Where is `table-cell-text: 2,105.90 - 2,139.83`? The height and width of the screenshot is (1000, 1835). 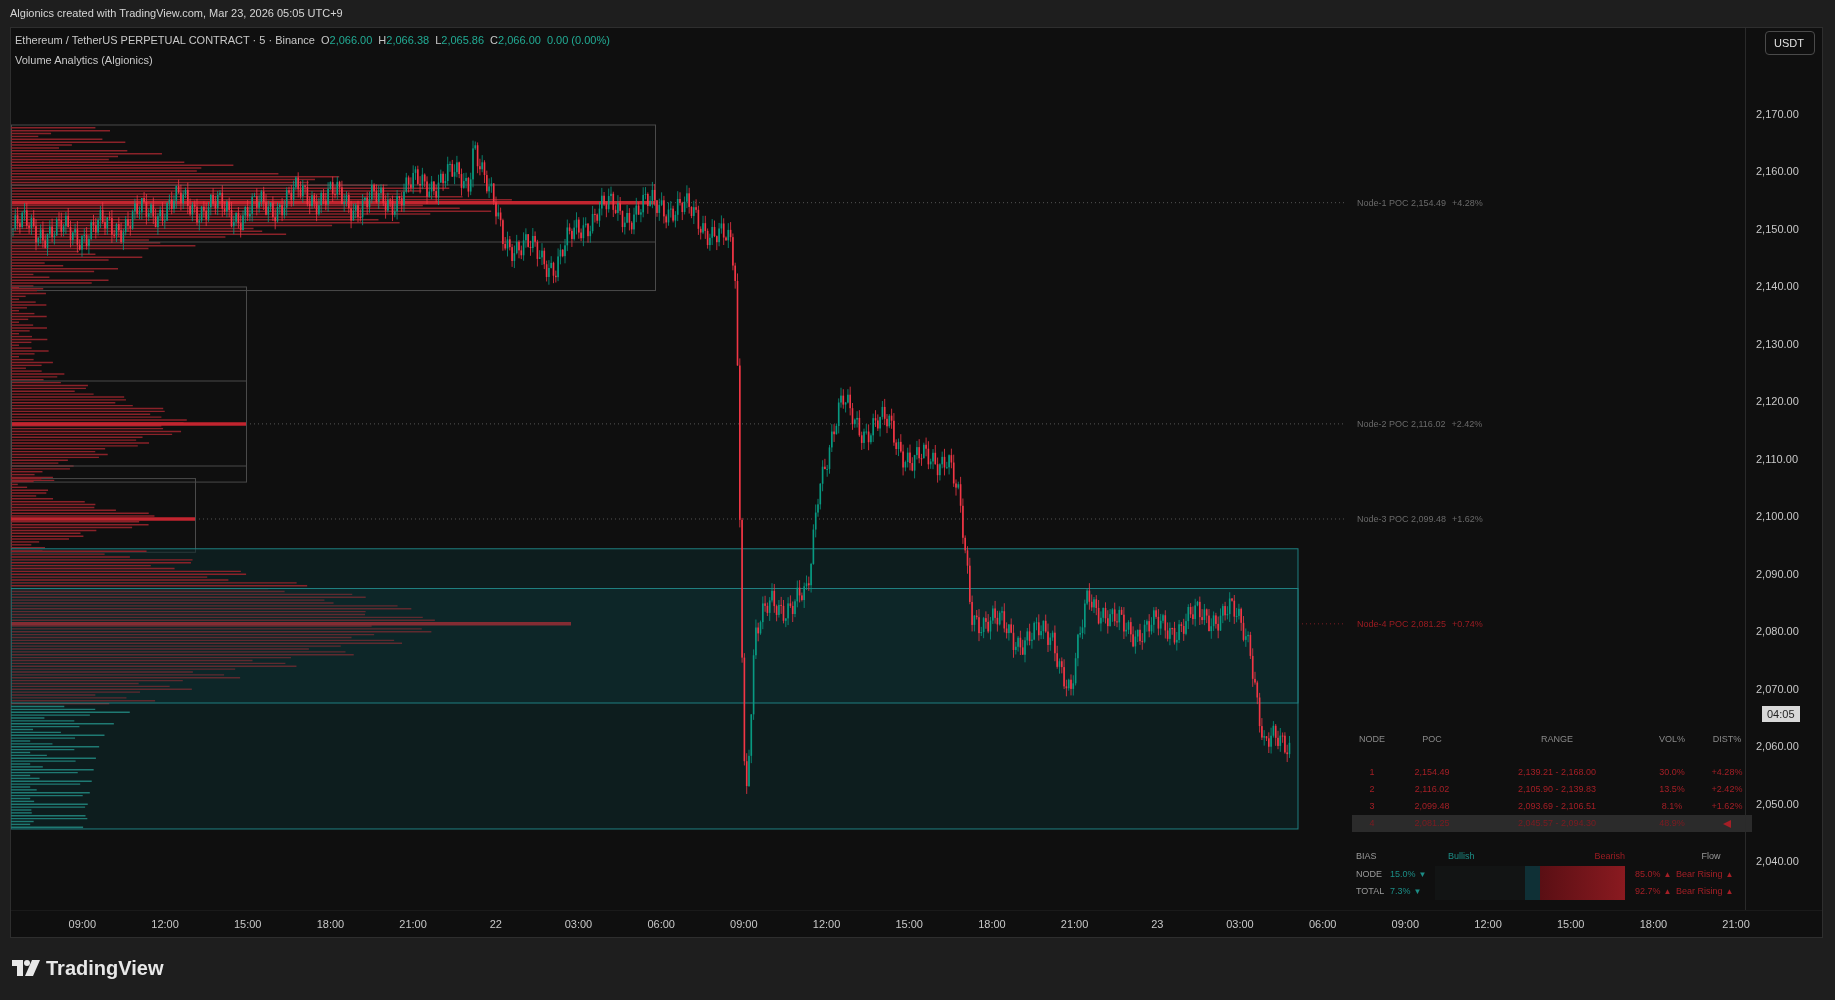
table-cell-text: 2,105.90 - 2,139.83 is located at coordinates (1557, 789).